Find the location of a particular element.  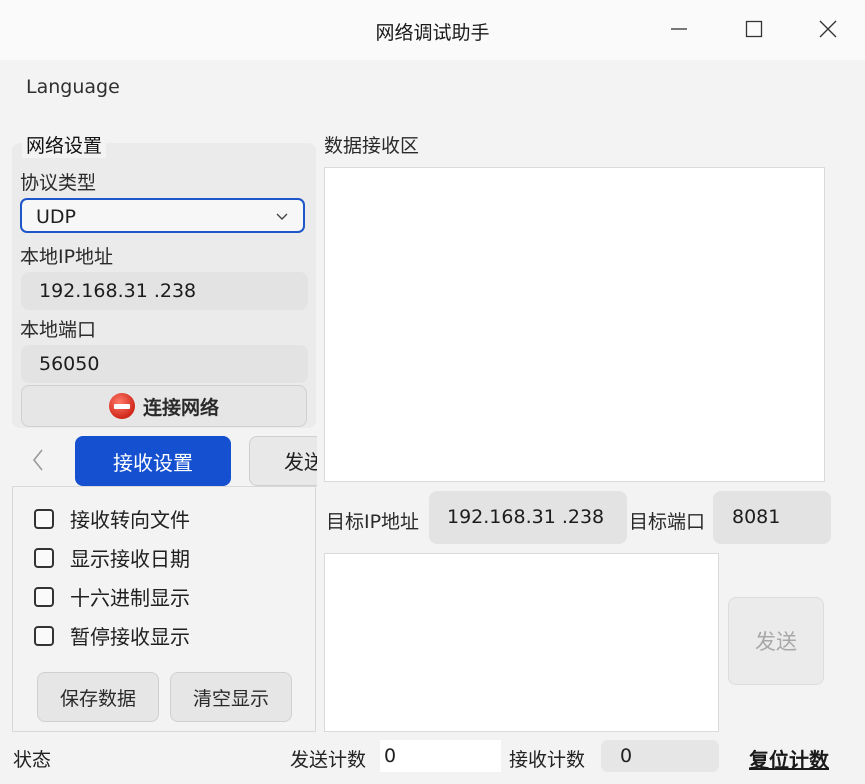

tab-send-settings: 发送 is located at coordinates (283, 461).